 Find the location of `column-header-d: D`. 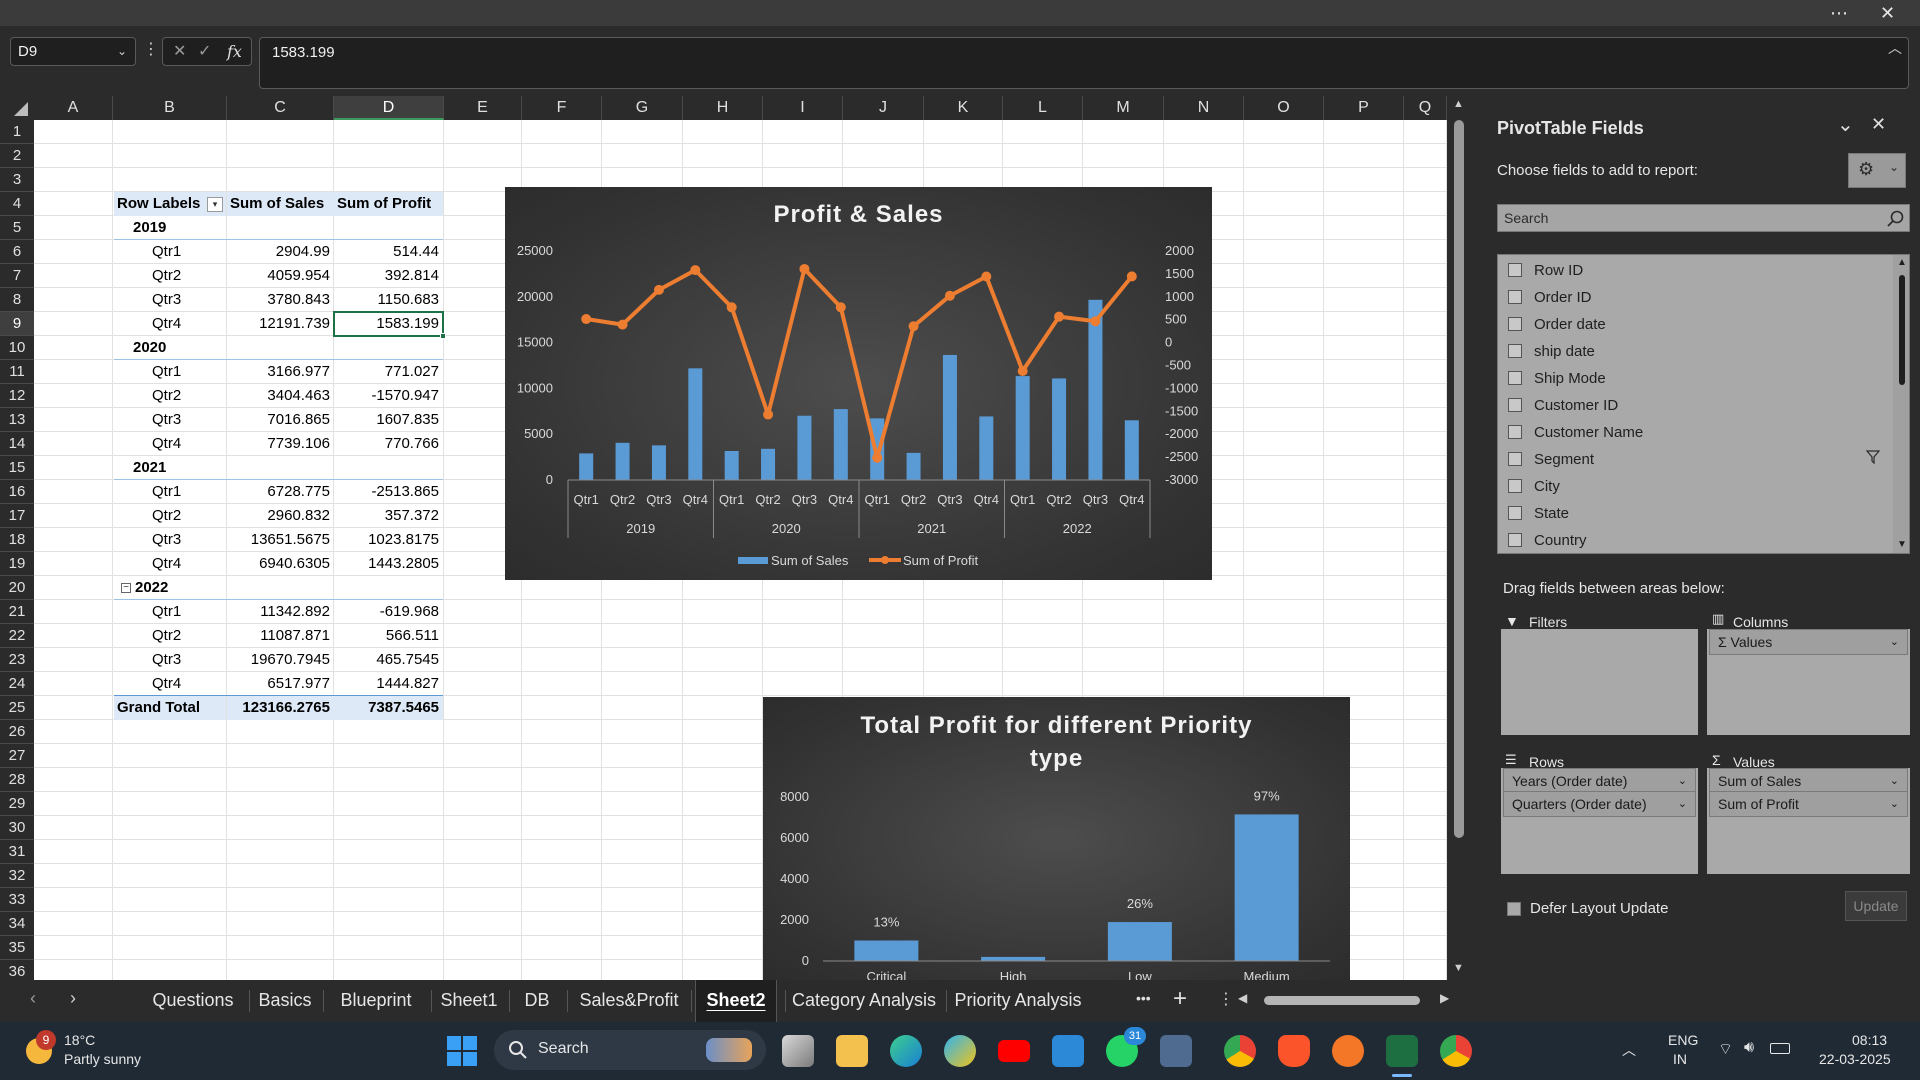

column-header-d: D is located at coordinates (389, 108).